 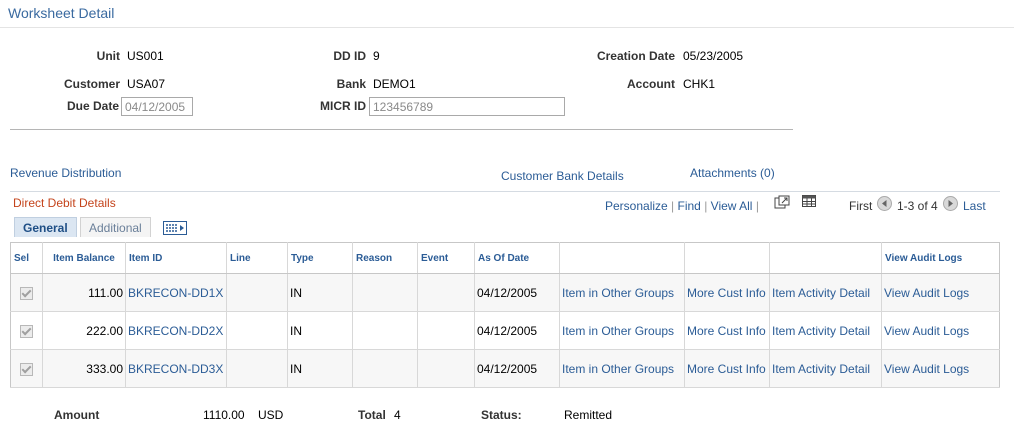 What do you see at coordinates (176, 368) in the screenshot?
I see `item-id-link: BKRECON-DD3X` at bounding box center [176, 368].